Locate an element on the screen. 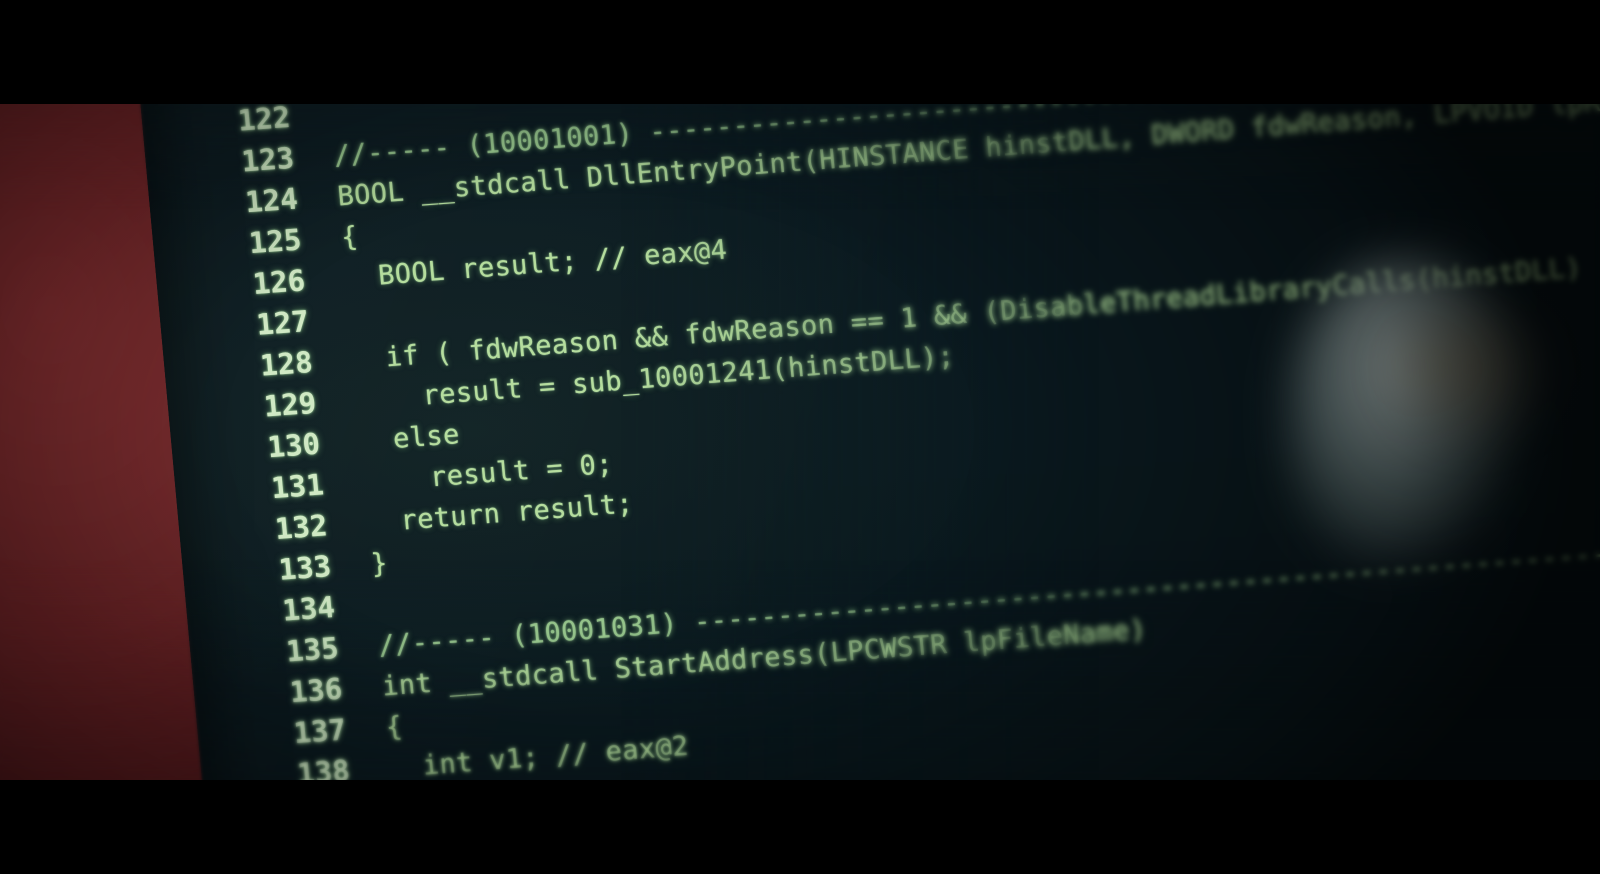 Image resolution: width=1600 pixels, height=874 pixels. cinematic-bar-top is located at coordinates (800, 52).